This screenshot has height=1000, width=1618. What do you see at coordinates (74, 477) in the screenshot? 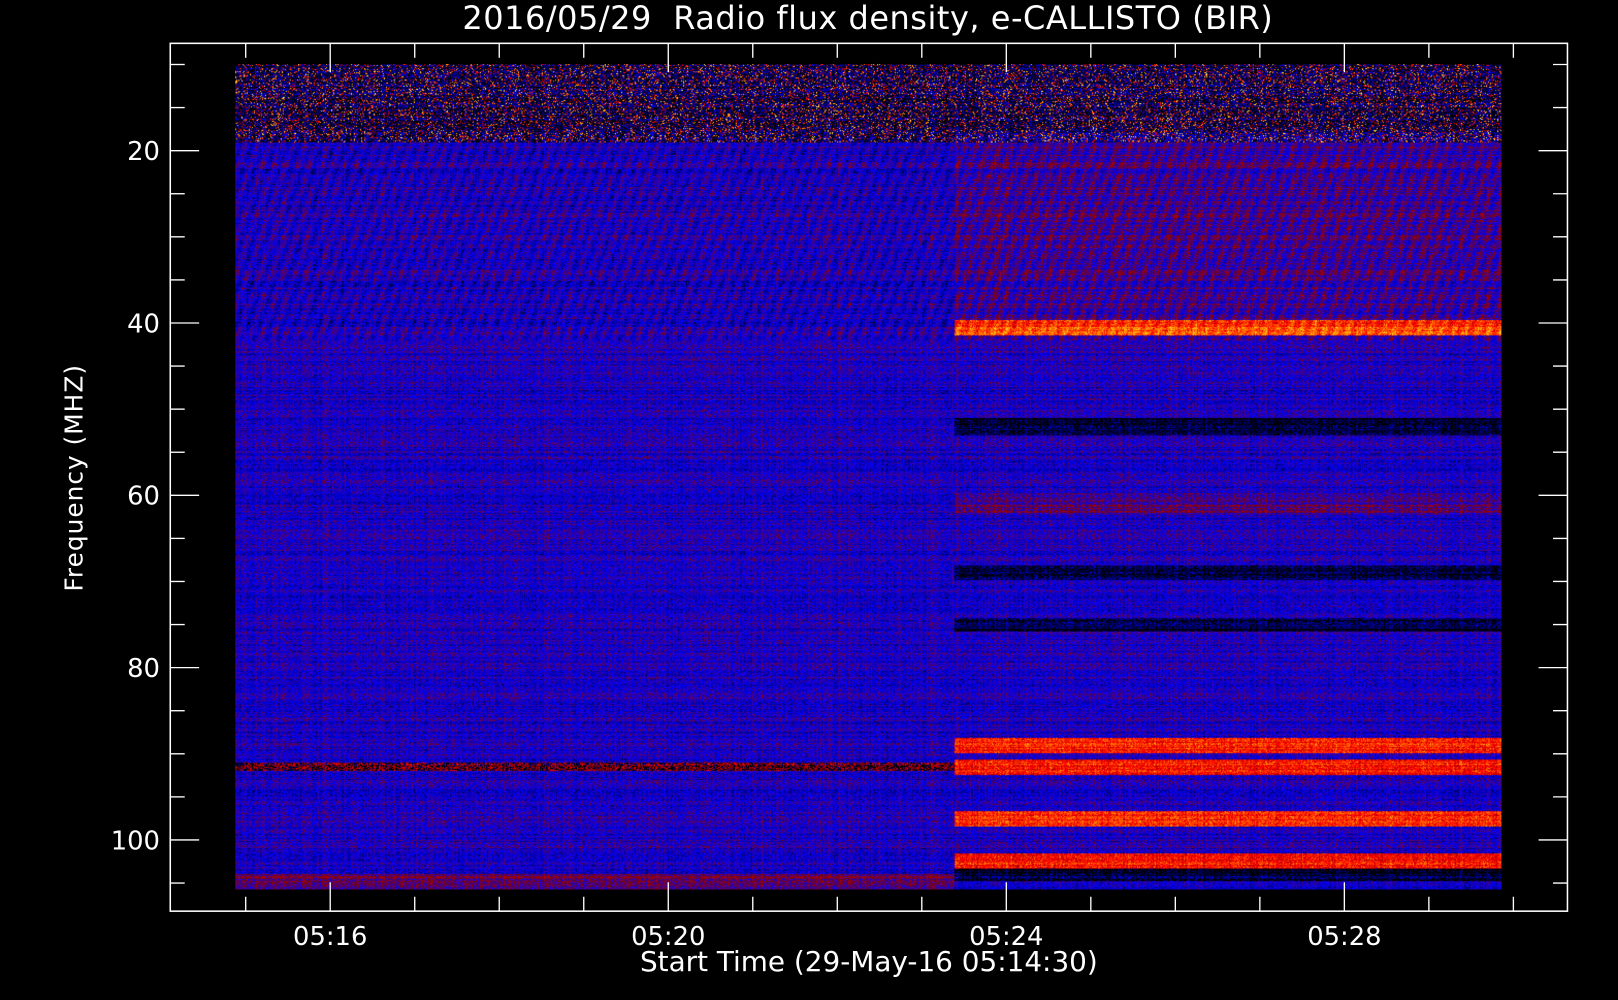
I see `y-axis-label: Frequency (MHZ)` at bounding box center [74, 477].